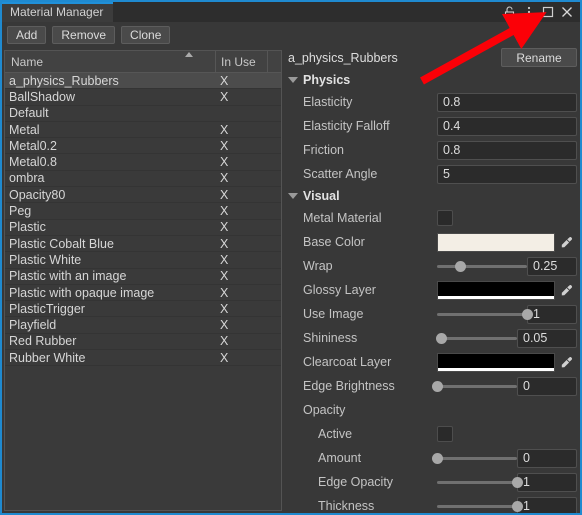  What do you see at coordinates (547, 12) in the screenshot?
I see `maximize-icon` at bounding box center [547, 12].